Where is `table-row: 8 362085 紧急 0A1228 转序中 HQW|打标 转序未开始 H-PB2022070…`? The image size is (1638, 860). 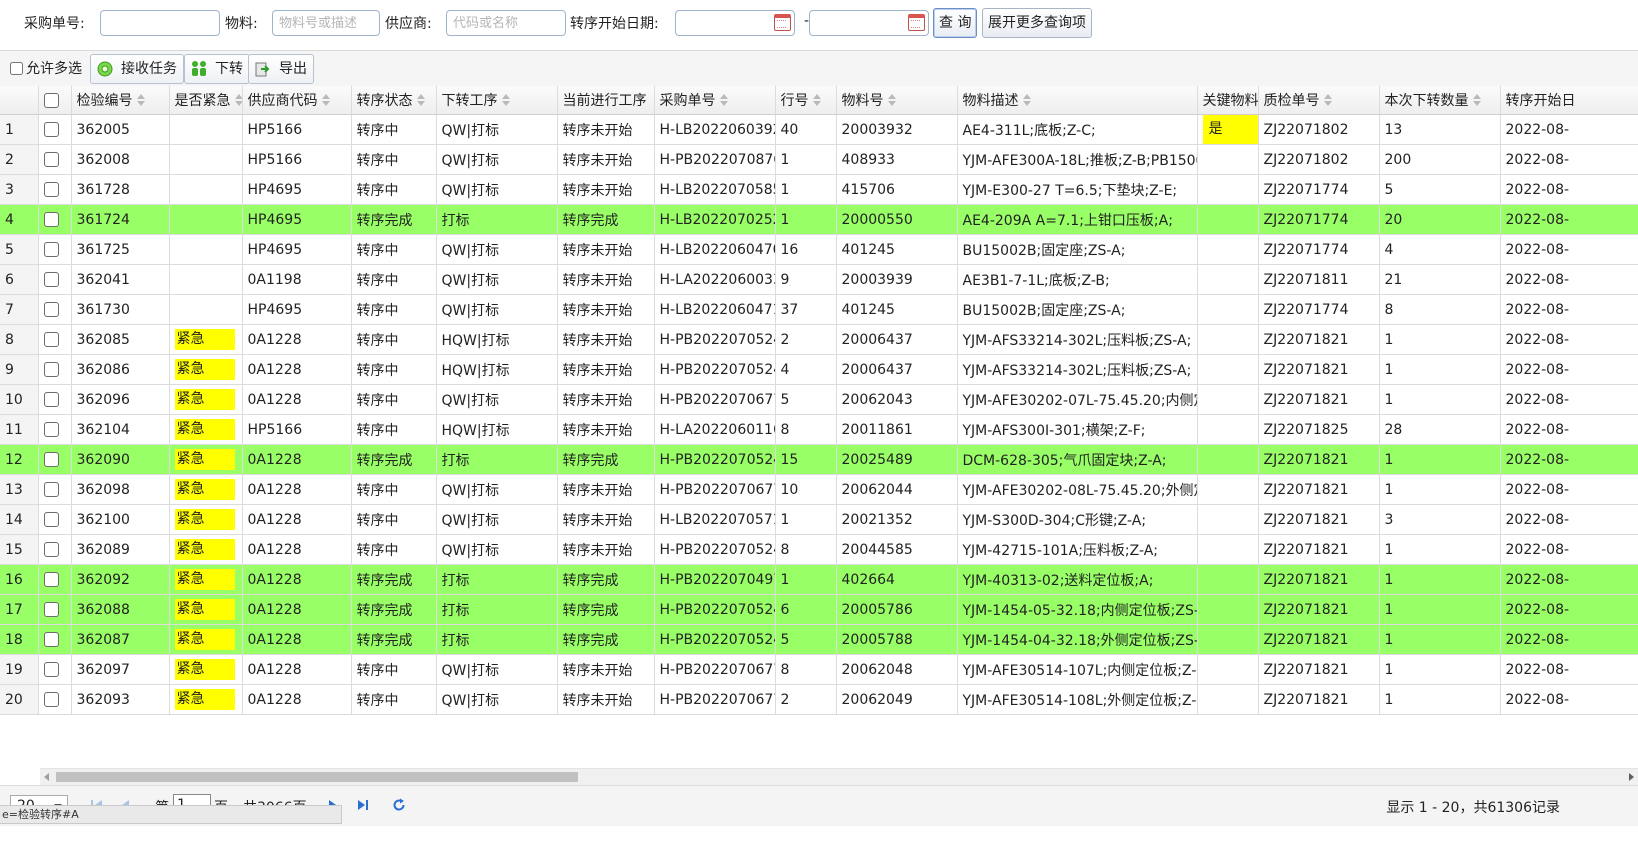 table-row: 8 362085 紧急 0A1228 转序中 HQW|打标 转序未开始 H-PB2022070… is located at coordinates (819, 339).